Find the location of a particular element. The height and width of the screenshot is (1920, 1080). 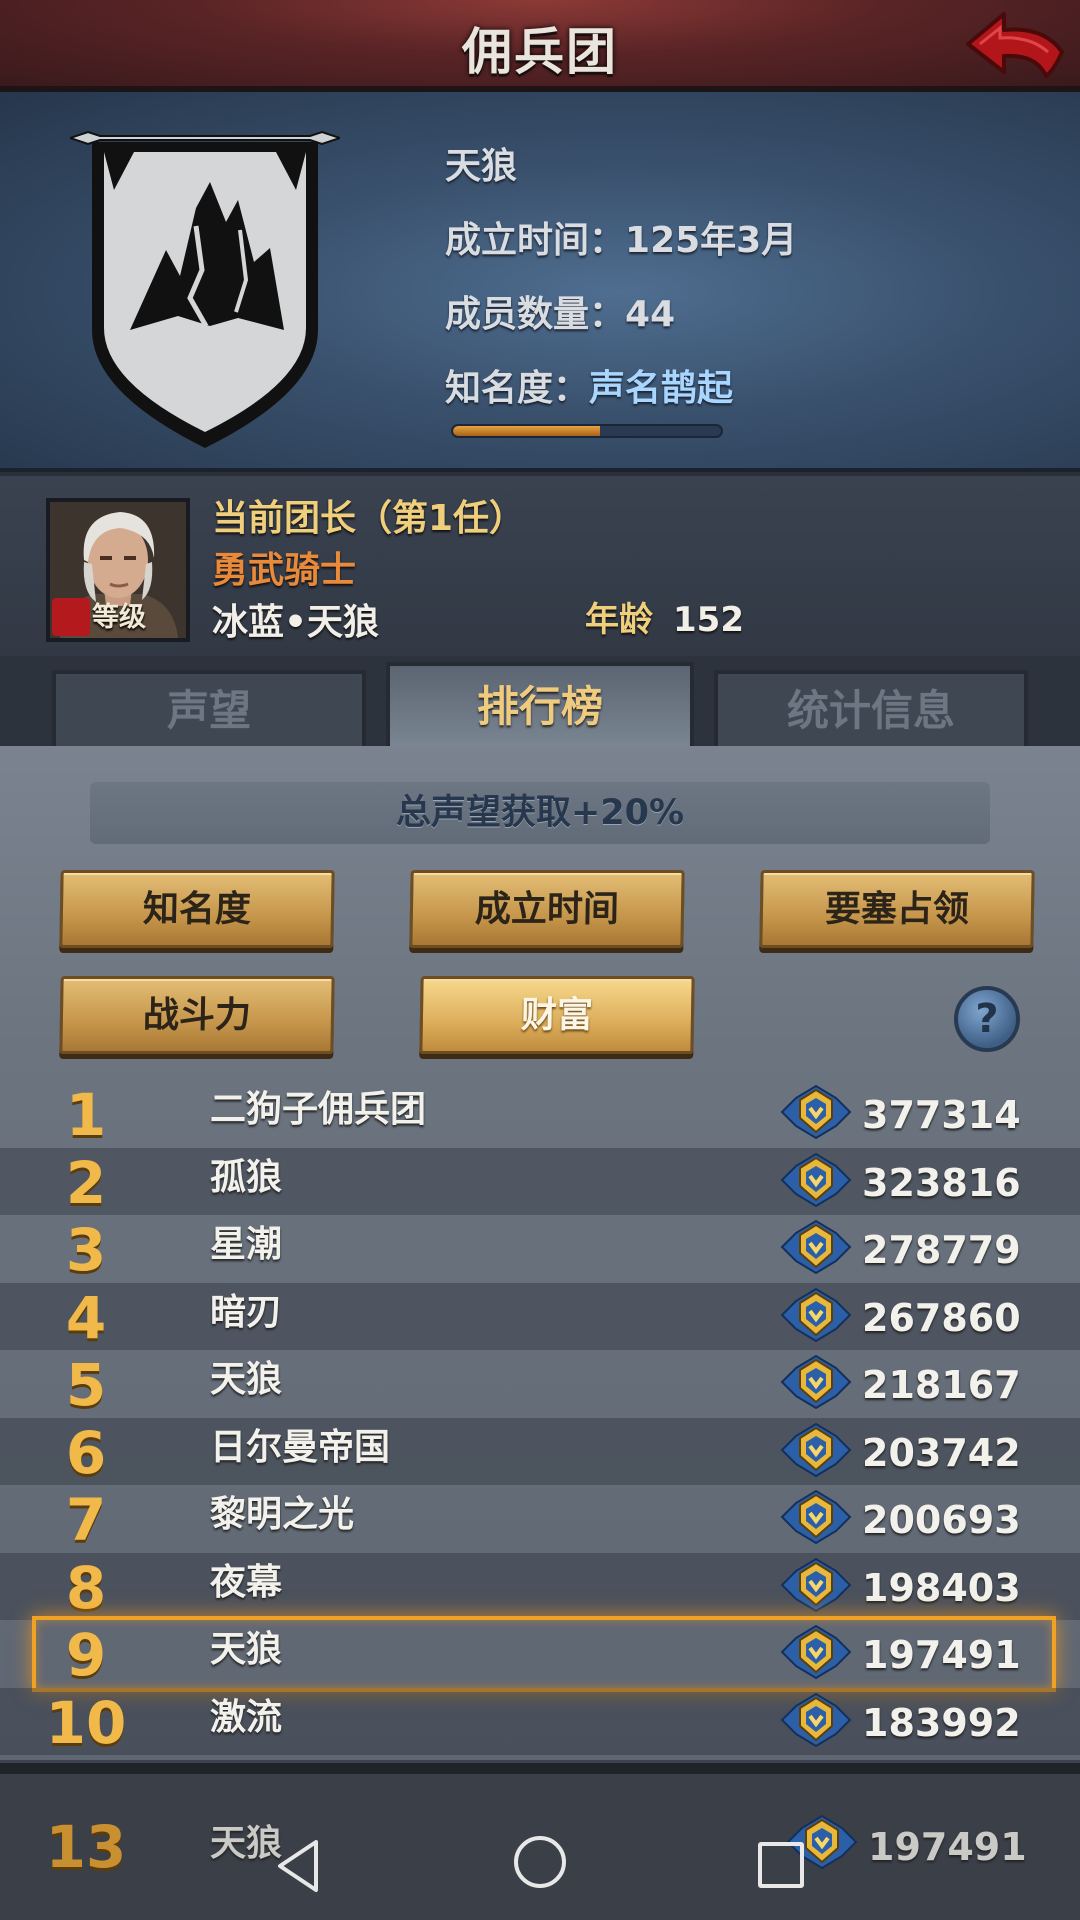

leader-level-badge: 等级42 is located at coordinates (118, 618).